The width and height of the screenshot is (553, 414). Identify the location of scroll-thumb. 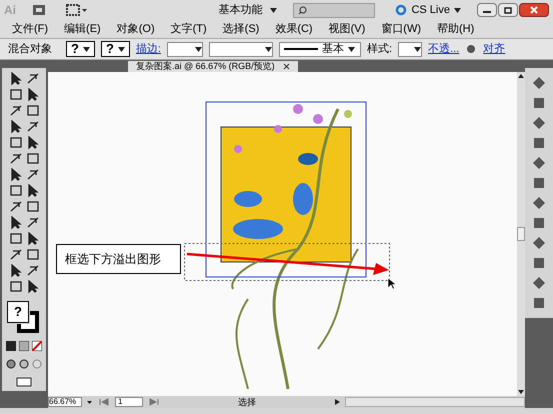
(521, 234).